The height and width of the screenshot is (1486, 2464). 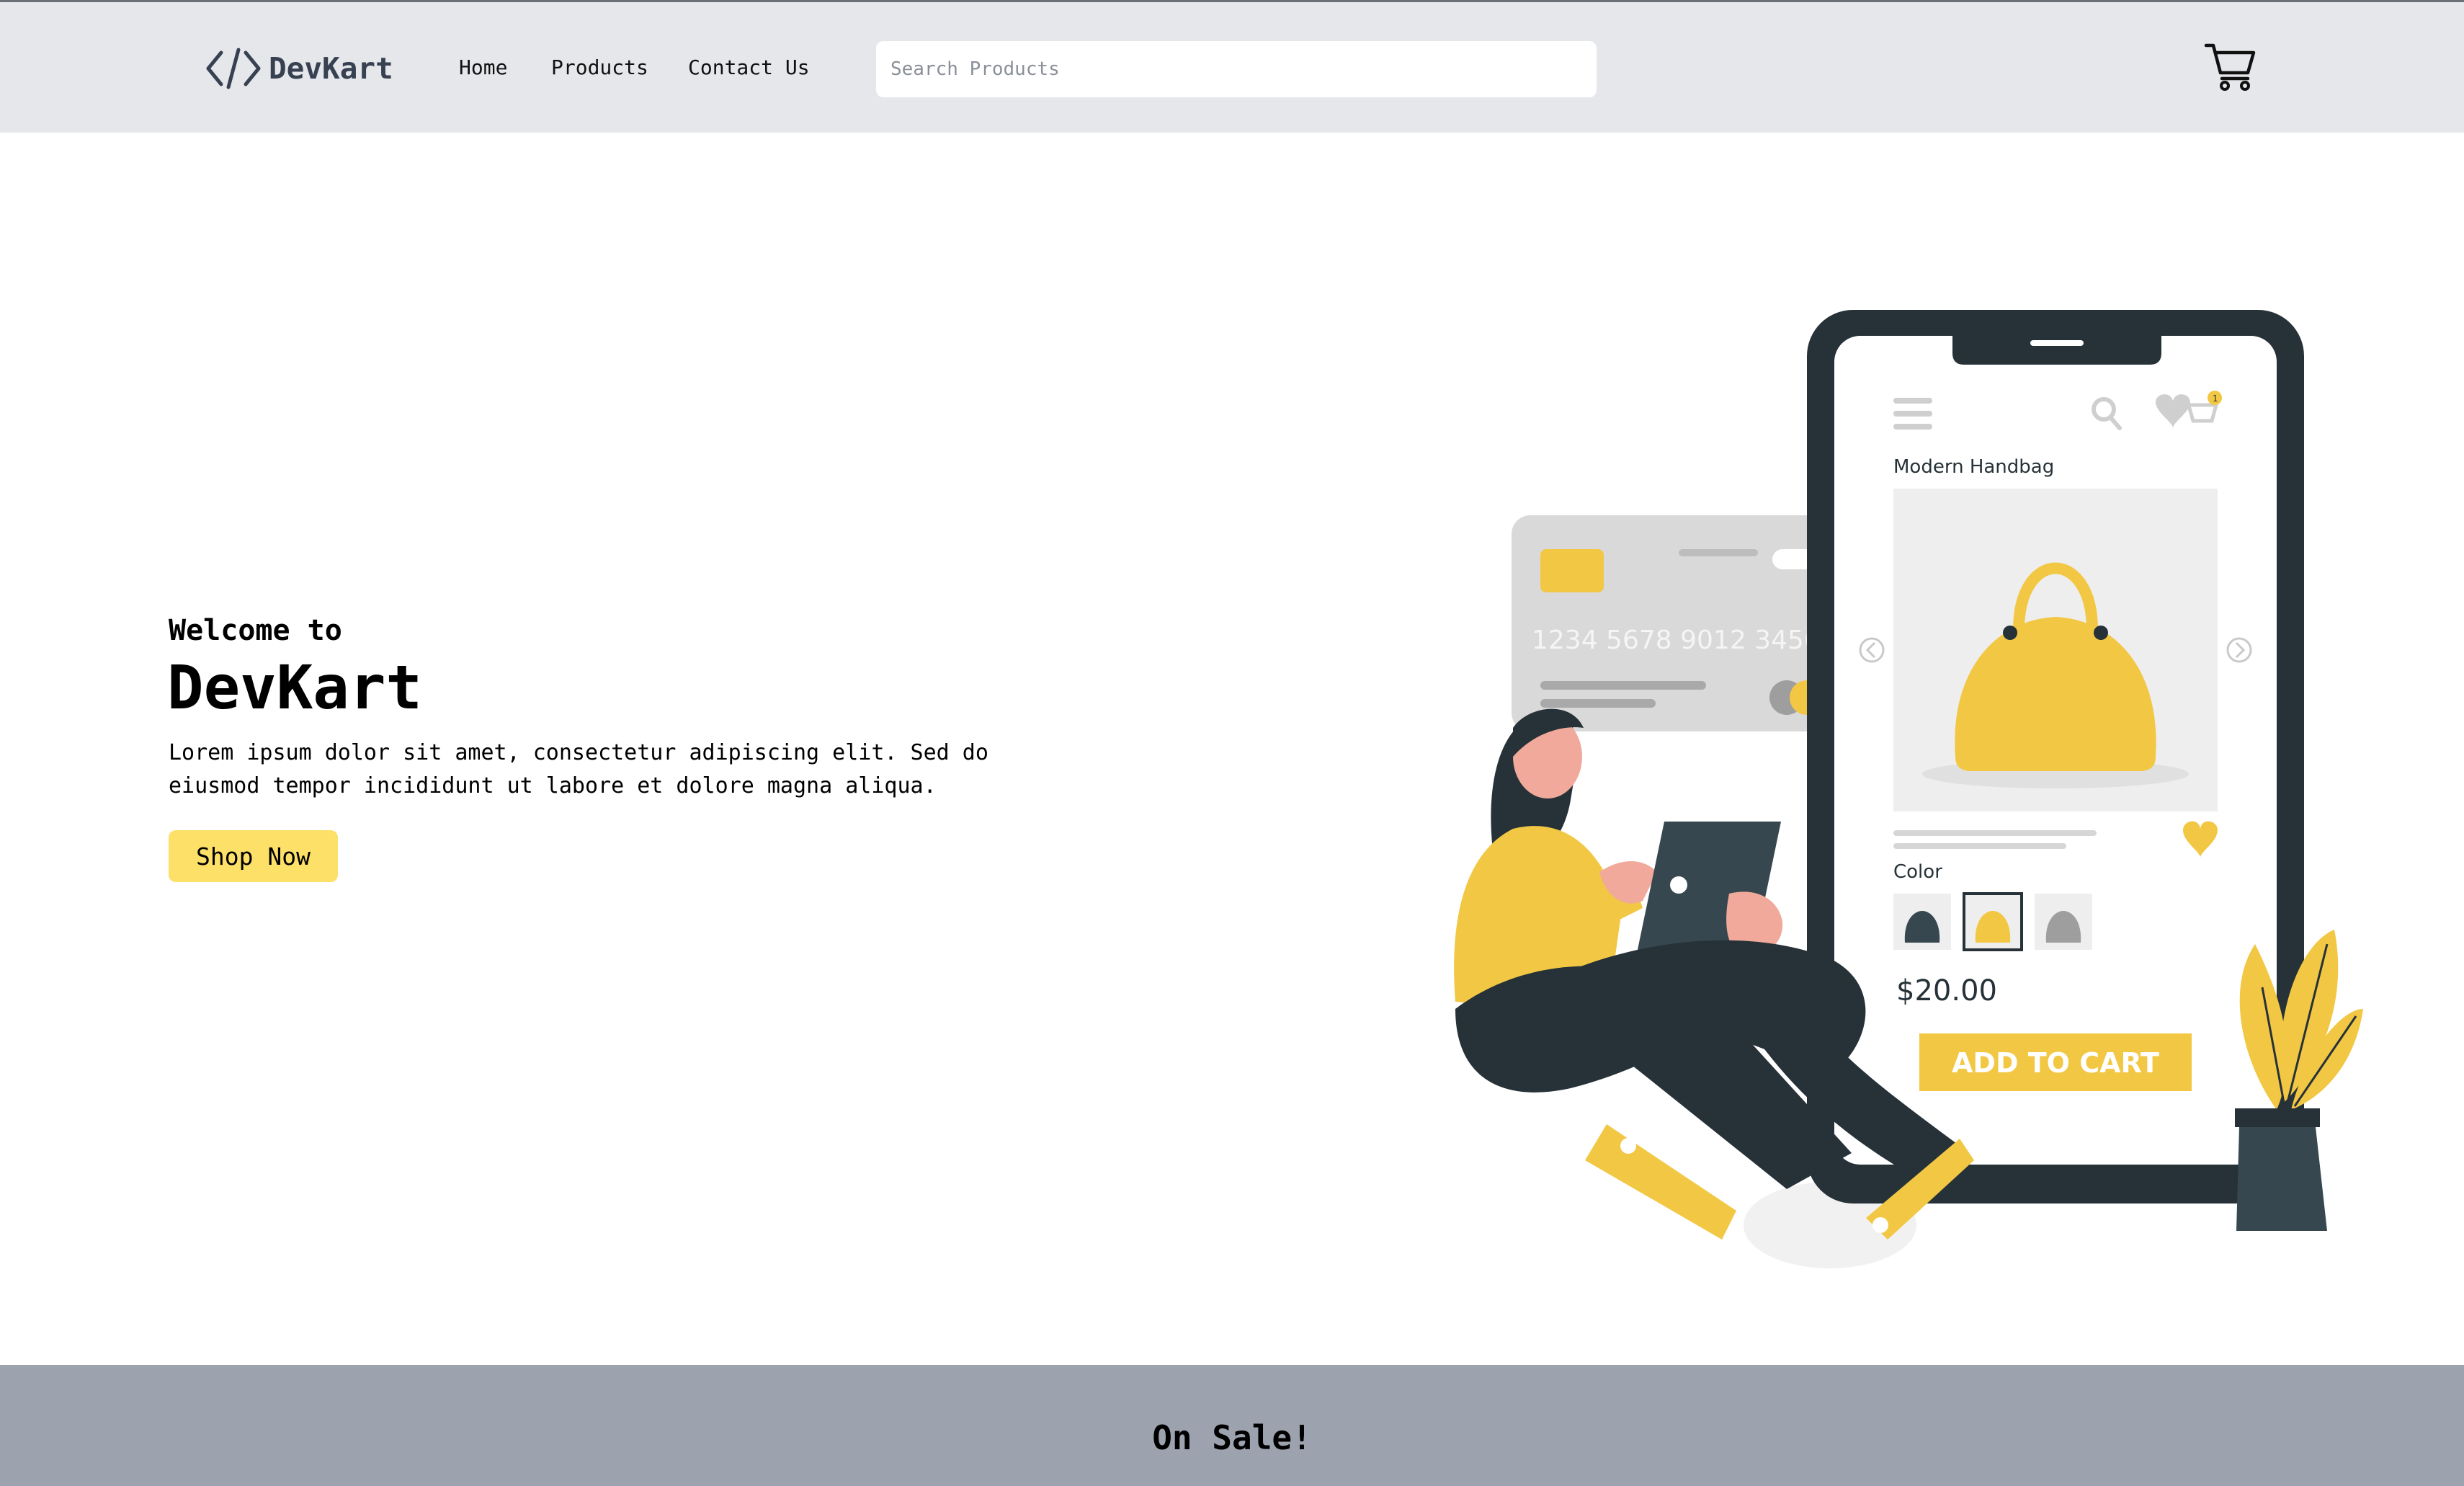 What do you see at coordinates (2215, 399) in the screenshot?
I see `phone-cart-badge: 1` at bounding box center [2215, 399].